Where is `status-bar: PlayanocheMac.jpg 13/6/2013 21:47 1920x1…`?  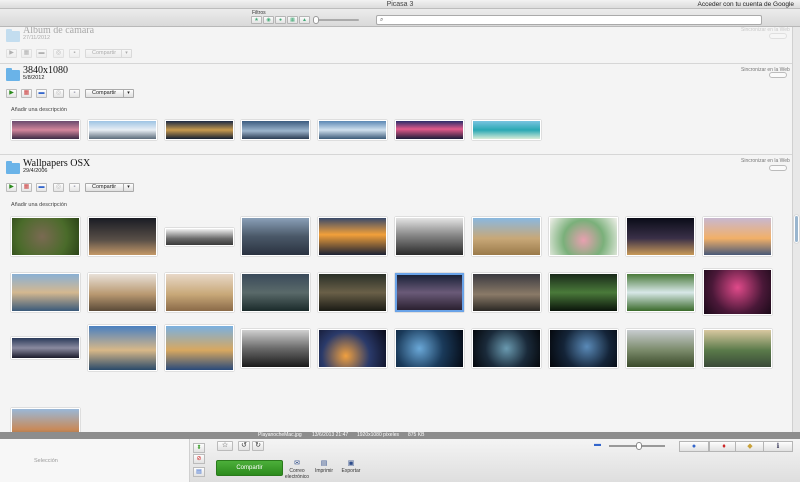 status-bar: PlayanocheMac.jpg 13/6/2013 21:47 1920x1… is located at coordinates (400, 435).